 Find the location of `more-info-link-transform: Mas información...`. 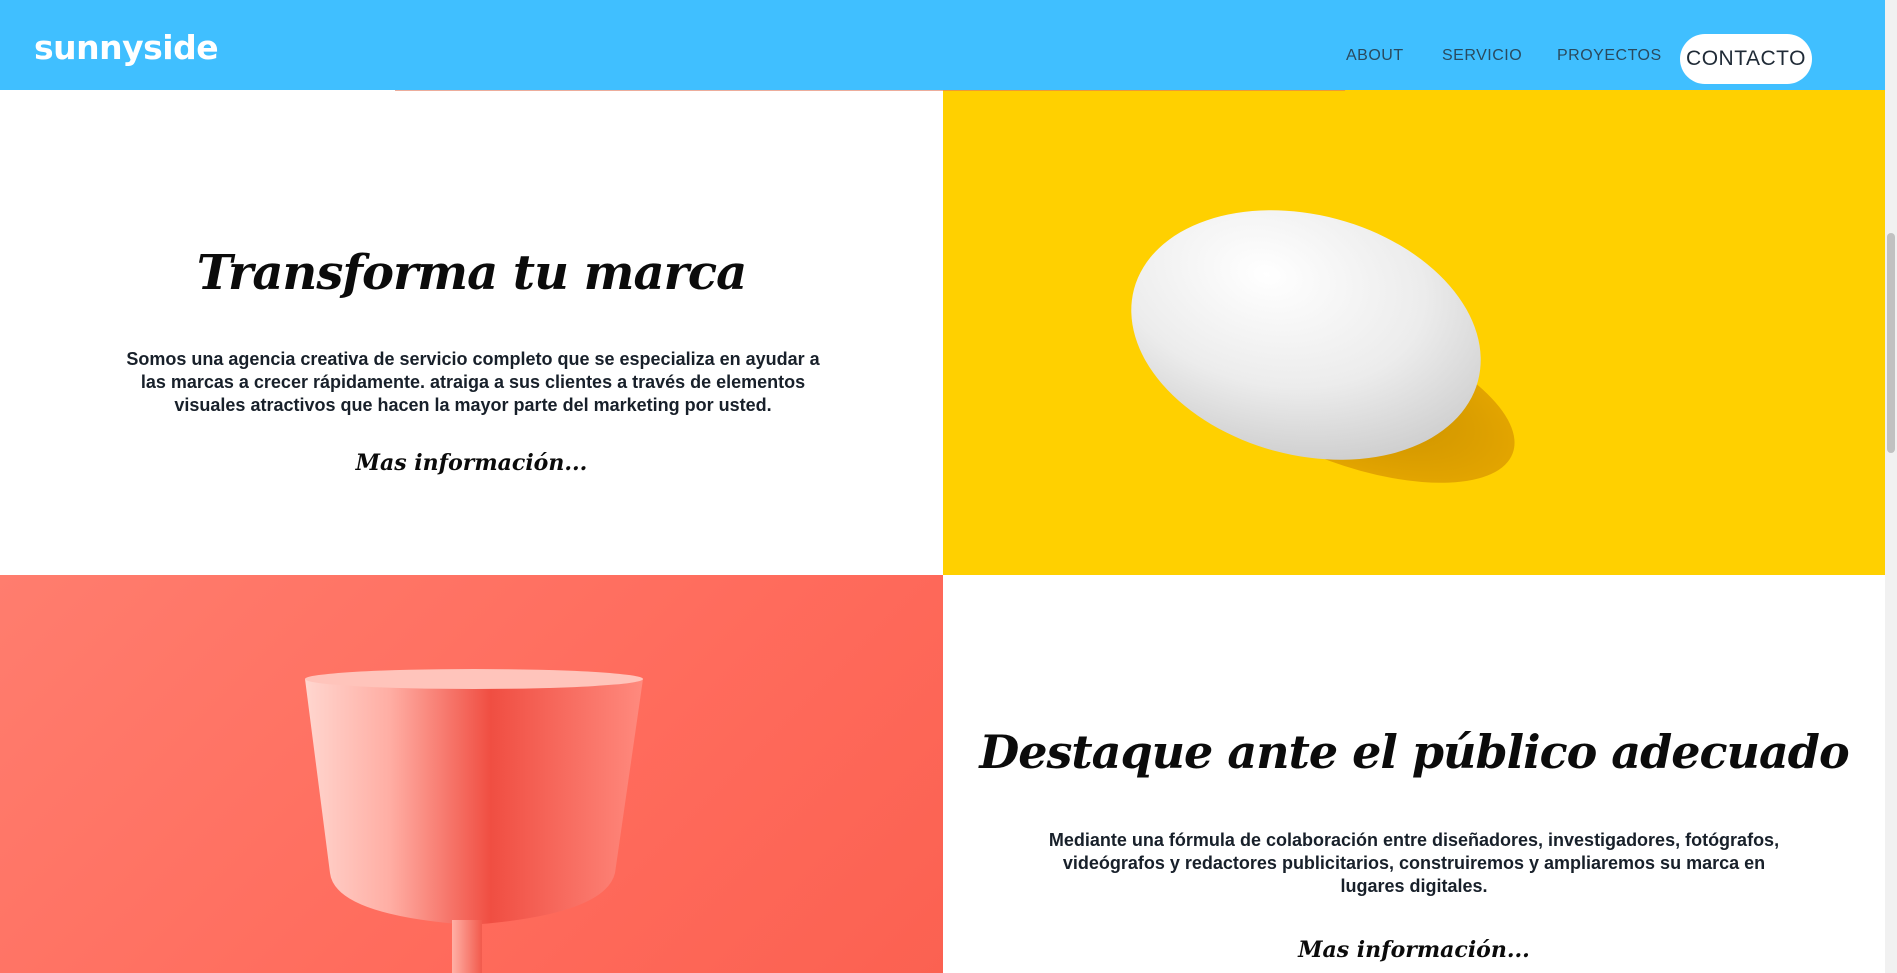

more-info-link-transform: Mas información... is located at coordinates (471, 464).